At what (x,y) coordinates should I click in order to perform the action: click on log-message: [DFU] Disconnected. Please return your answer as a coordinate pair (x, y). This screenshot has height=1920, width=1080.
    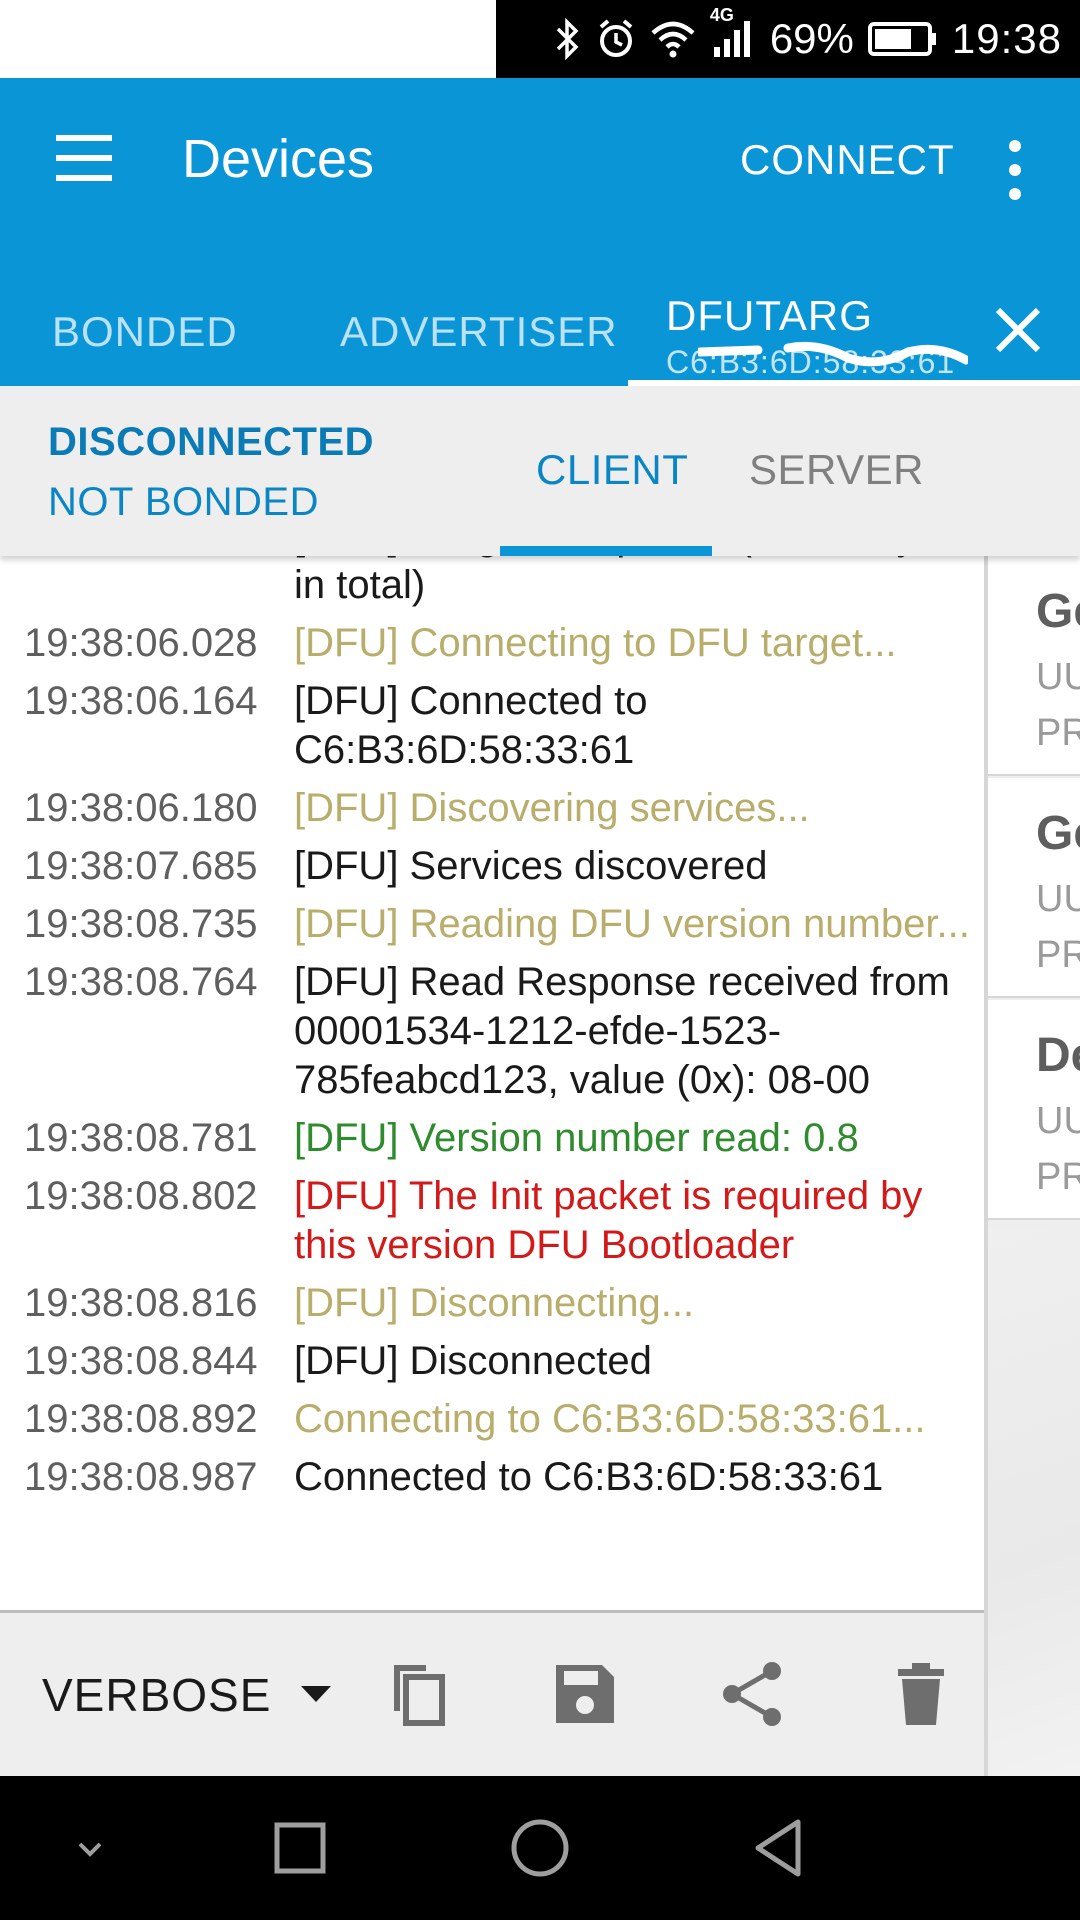
    Looking at the image, I should click on (473, 1361).